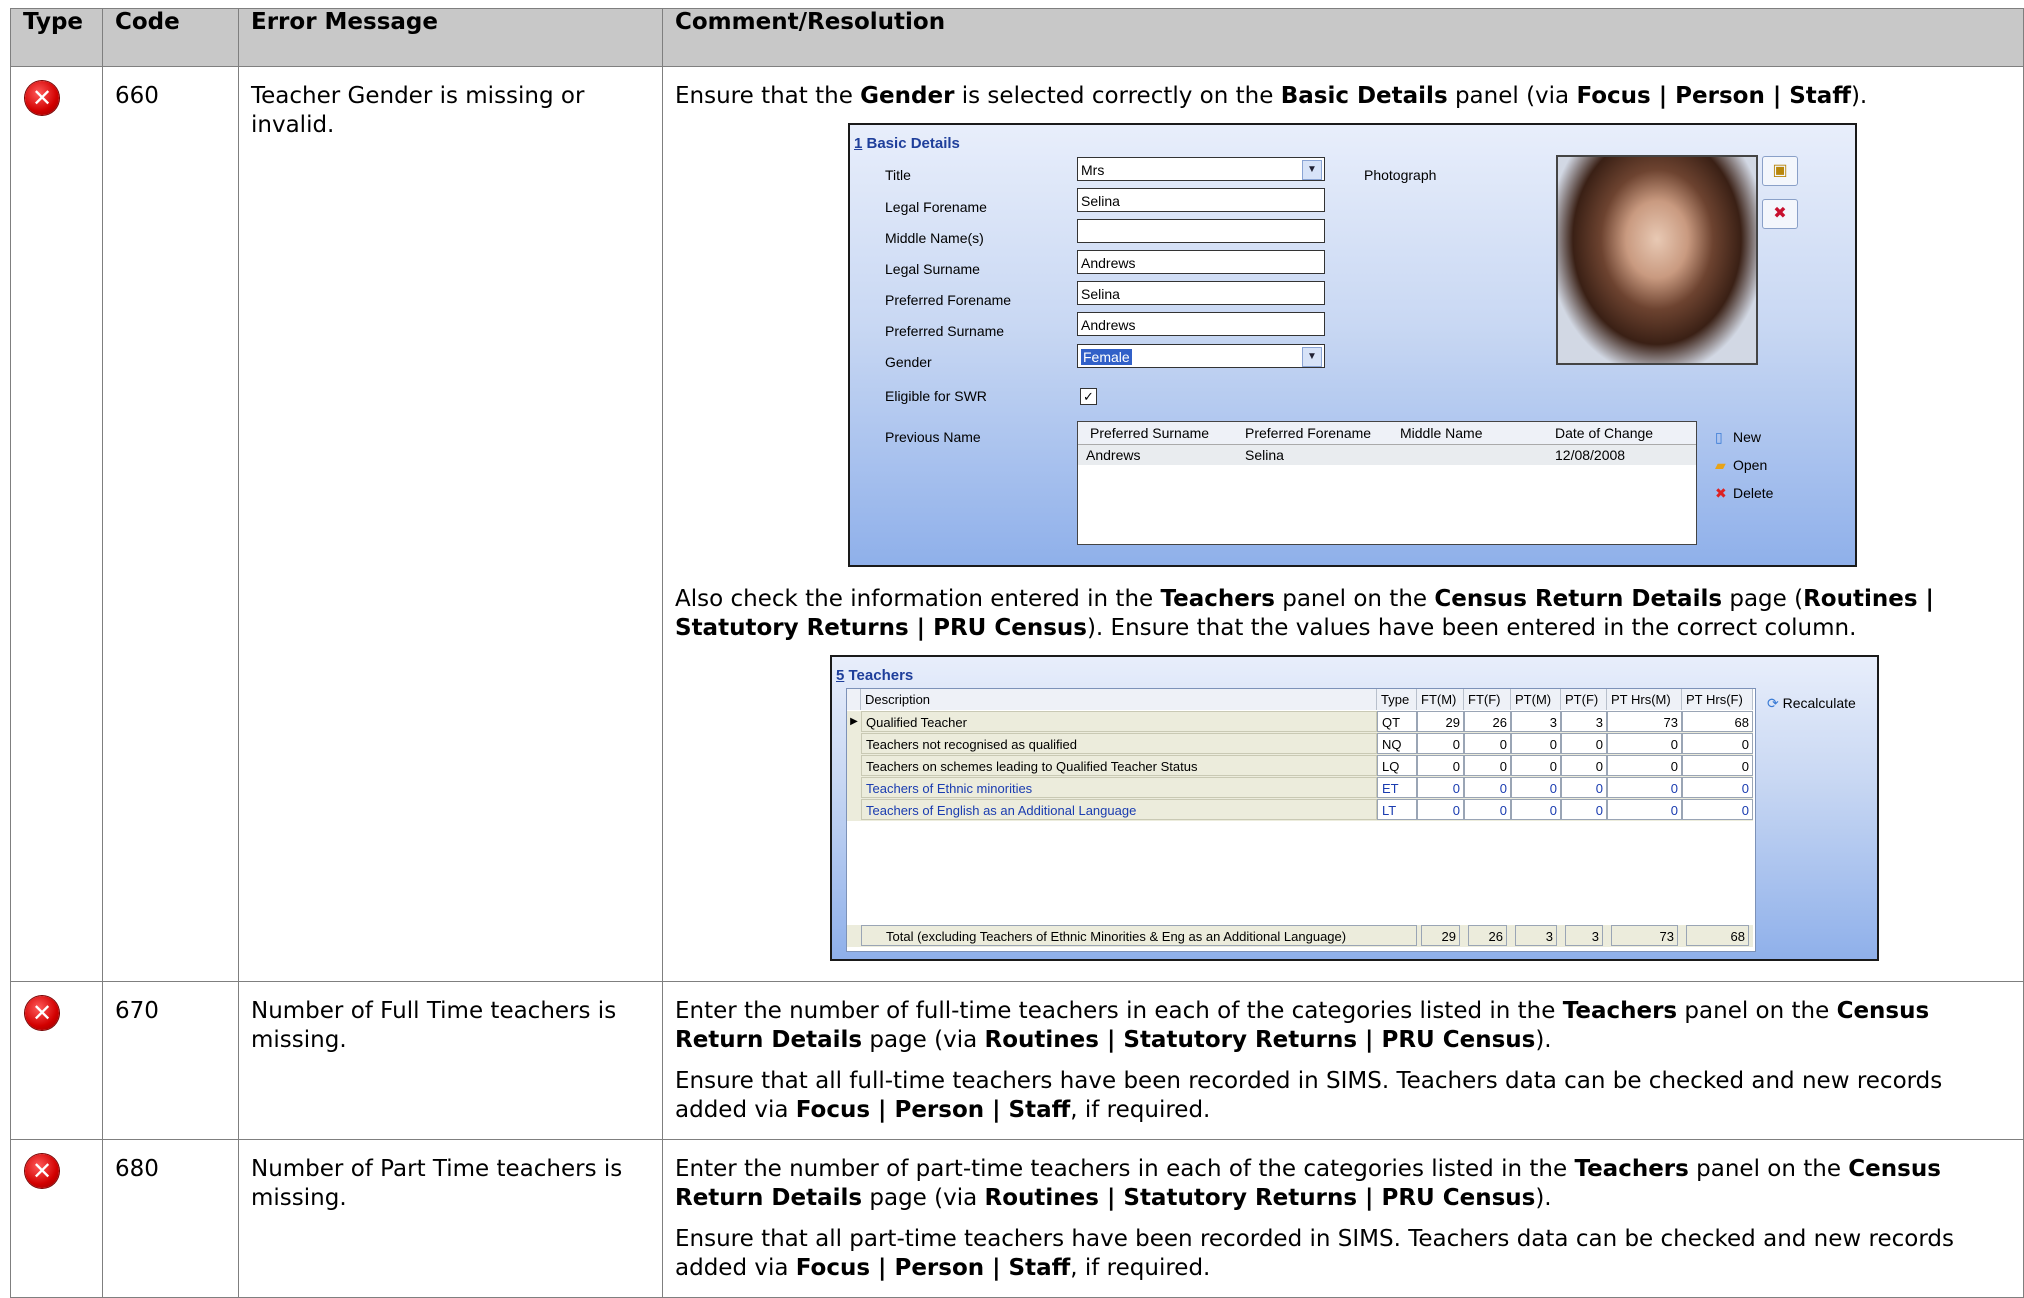 Image resolution: width=2024 pixels, height=1298 pixels. Describe the element at coordinates (1440, 935) in the screenshot. I see `total-cell: 29` at that location.